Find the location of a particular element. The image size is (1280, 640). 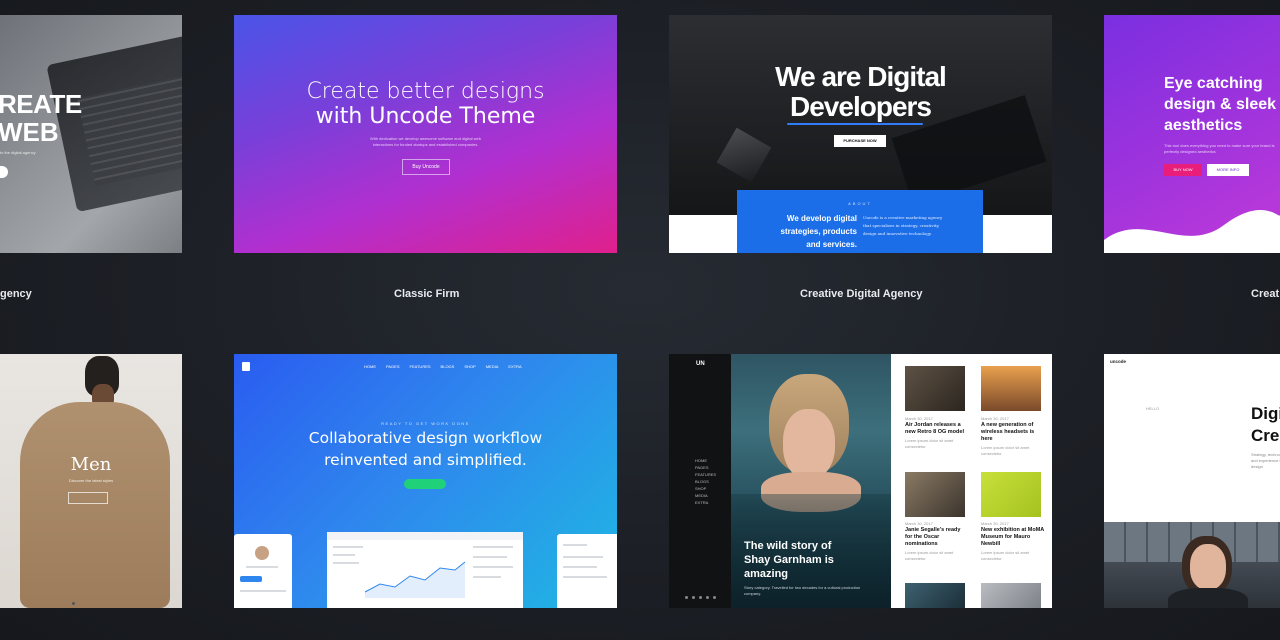

mockup-sidebar-panel is located at coordinates (587, 571).